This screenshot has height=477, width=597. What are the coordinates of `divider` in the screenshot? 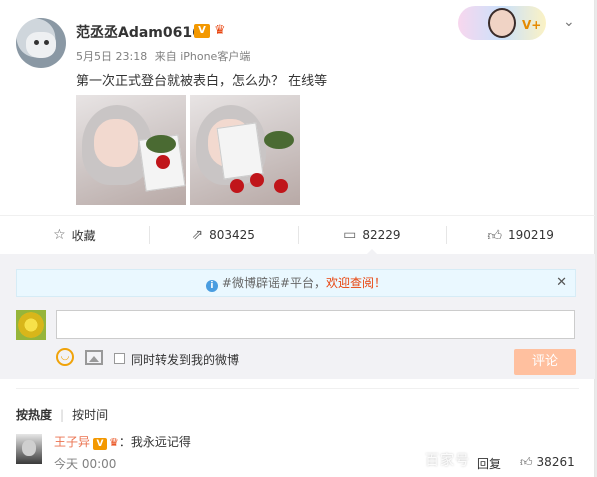 It's located at (297, 388).